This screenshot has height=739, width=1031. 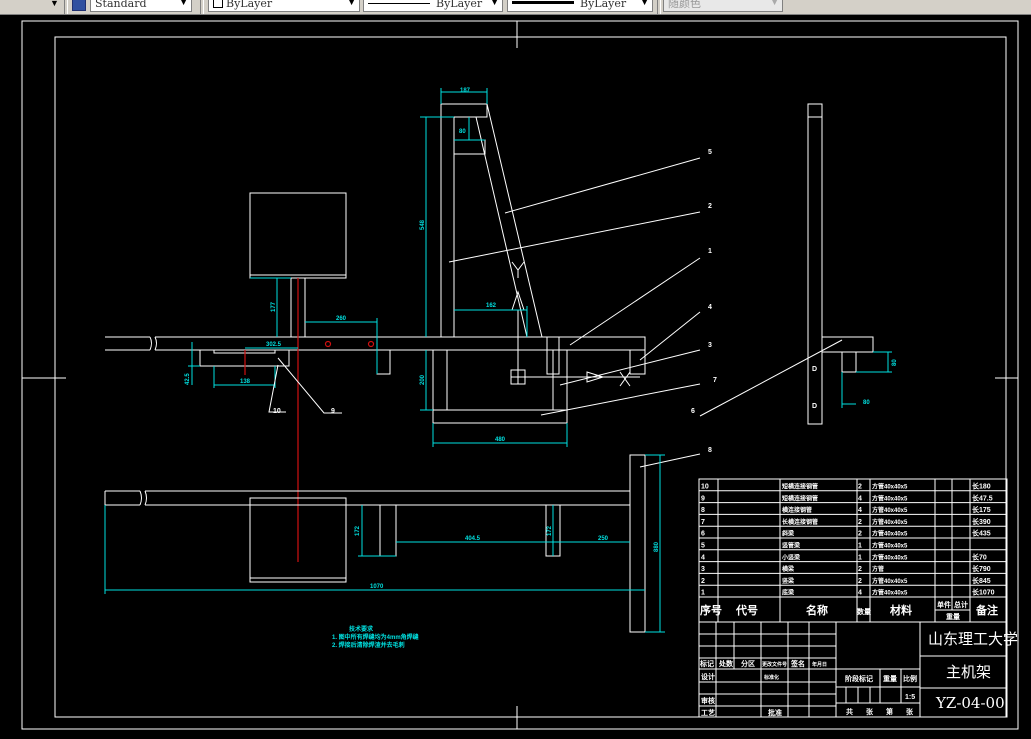 What do you see at coordinates (637, 362) in the screenshot?
I see `end-post` at bounding box center [637, 362].